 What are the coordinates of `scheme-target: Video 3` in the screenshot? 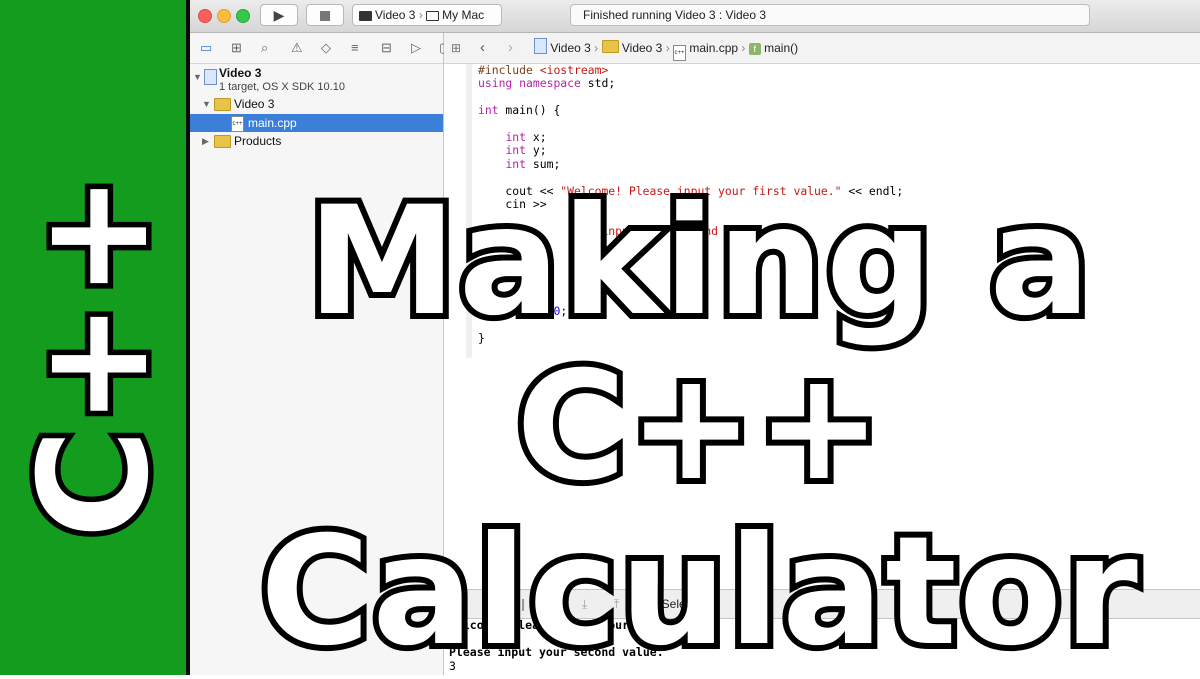 It's located at (395, 15).